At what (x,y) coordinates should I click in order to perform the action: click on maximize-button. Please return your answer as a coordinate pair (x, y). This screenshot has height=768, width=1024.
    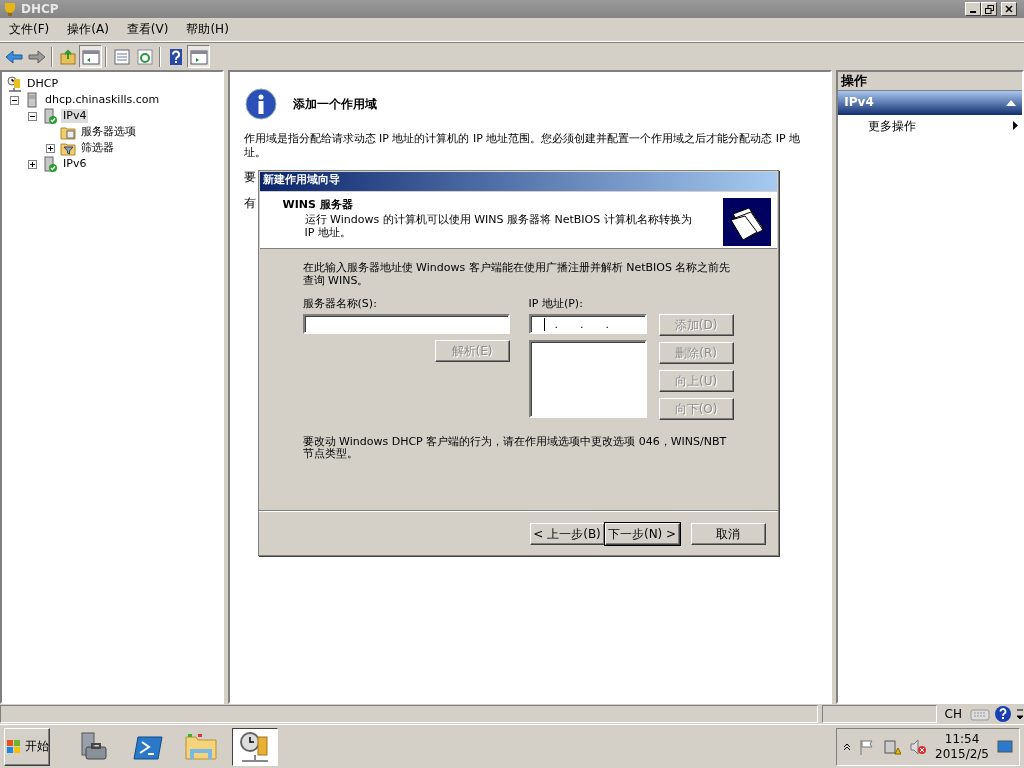
    Looking at the image, I should click on (989, 9).